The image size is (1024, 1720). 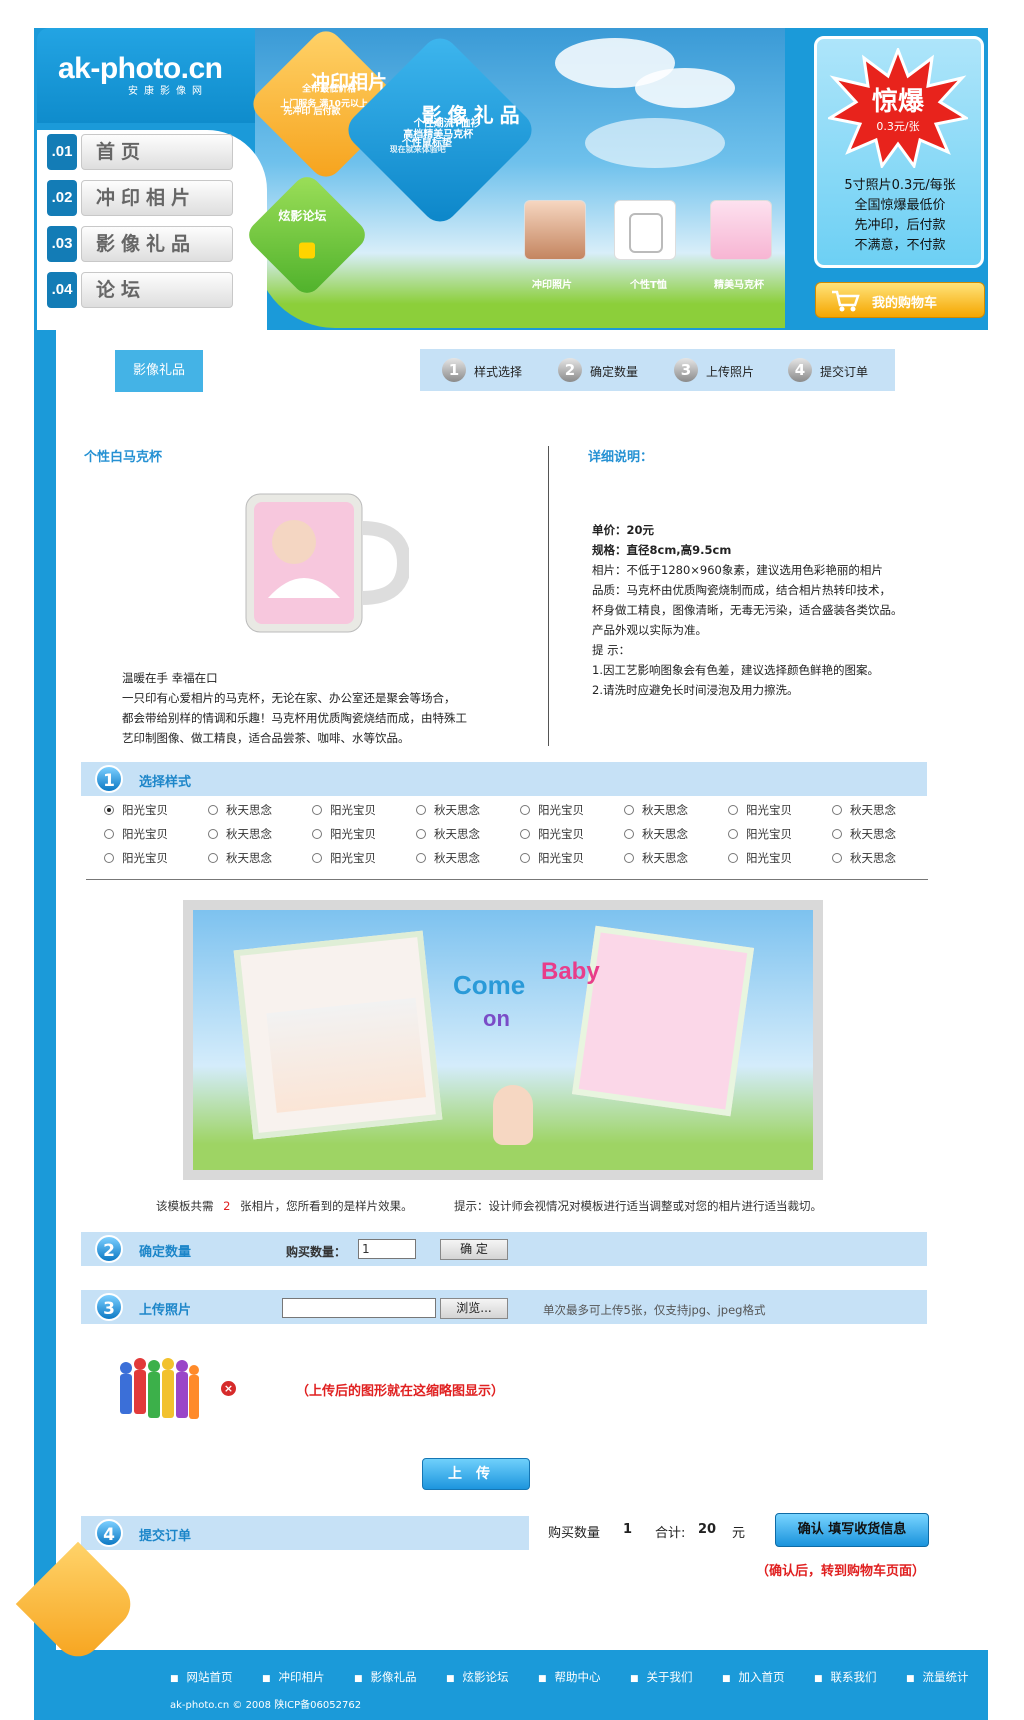 I want to click on footer-link: 网站首页, so click(x=201, y=1677).